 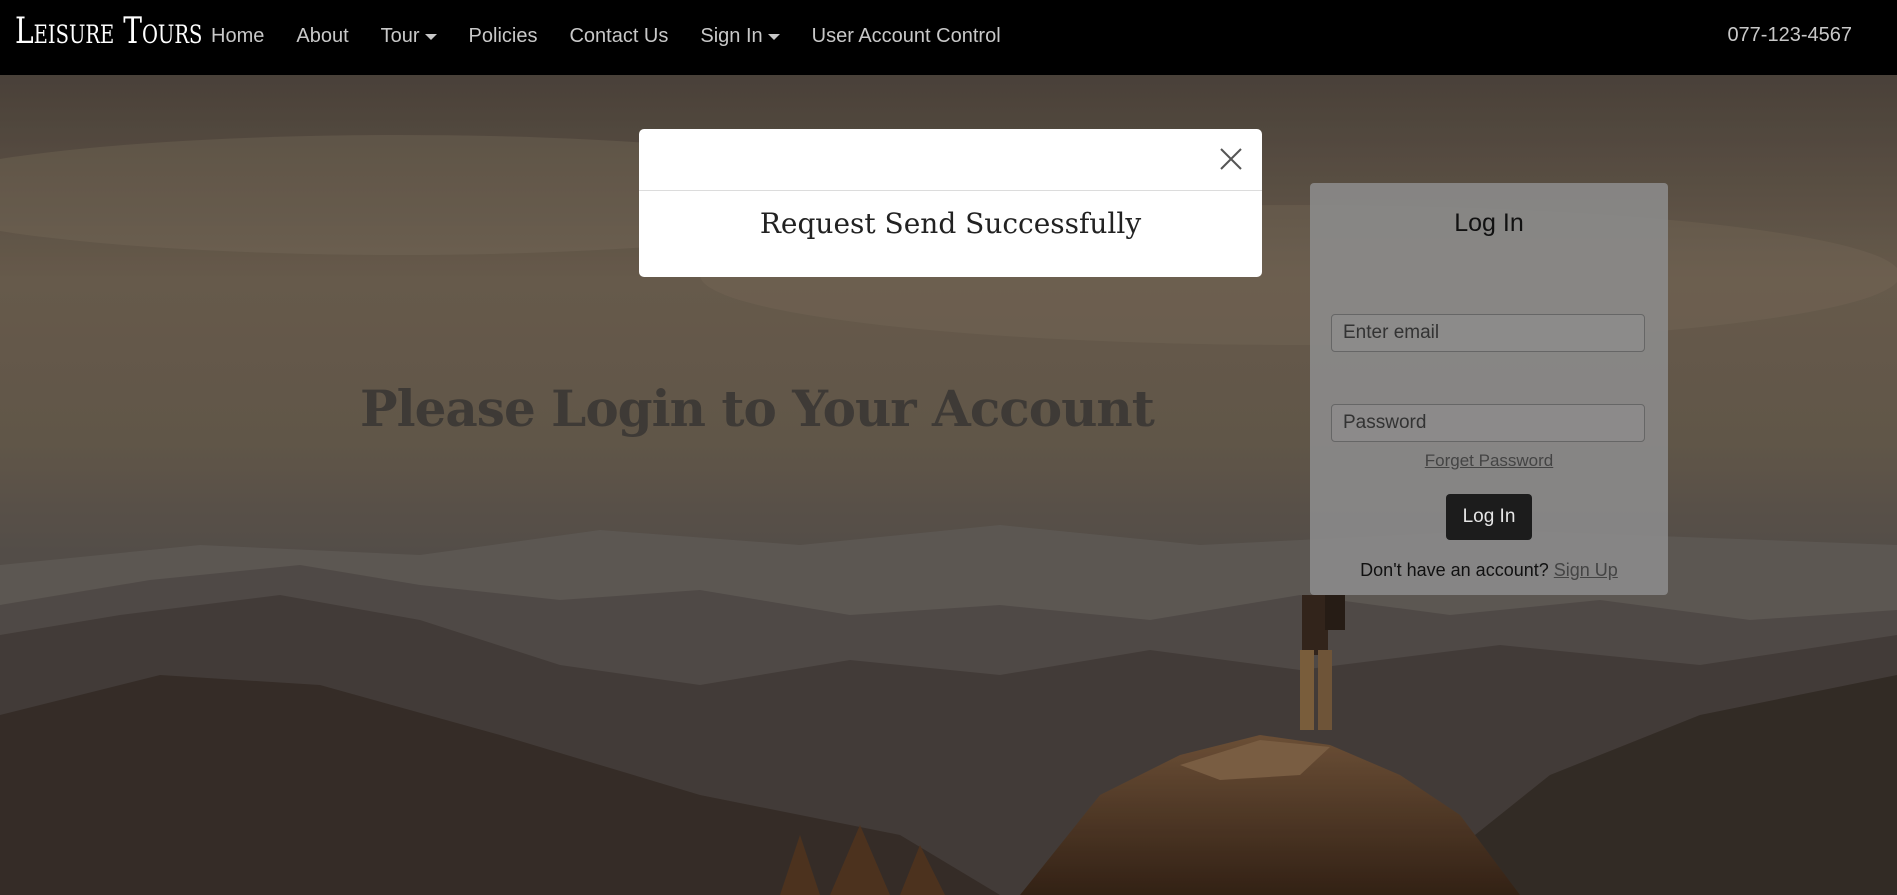 What do you see at coordinates (1489, 461) in the screenshot?
I see `forget-password-link: Forget Password` at bounding box center [1489, 461].